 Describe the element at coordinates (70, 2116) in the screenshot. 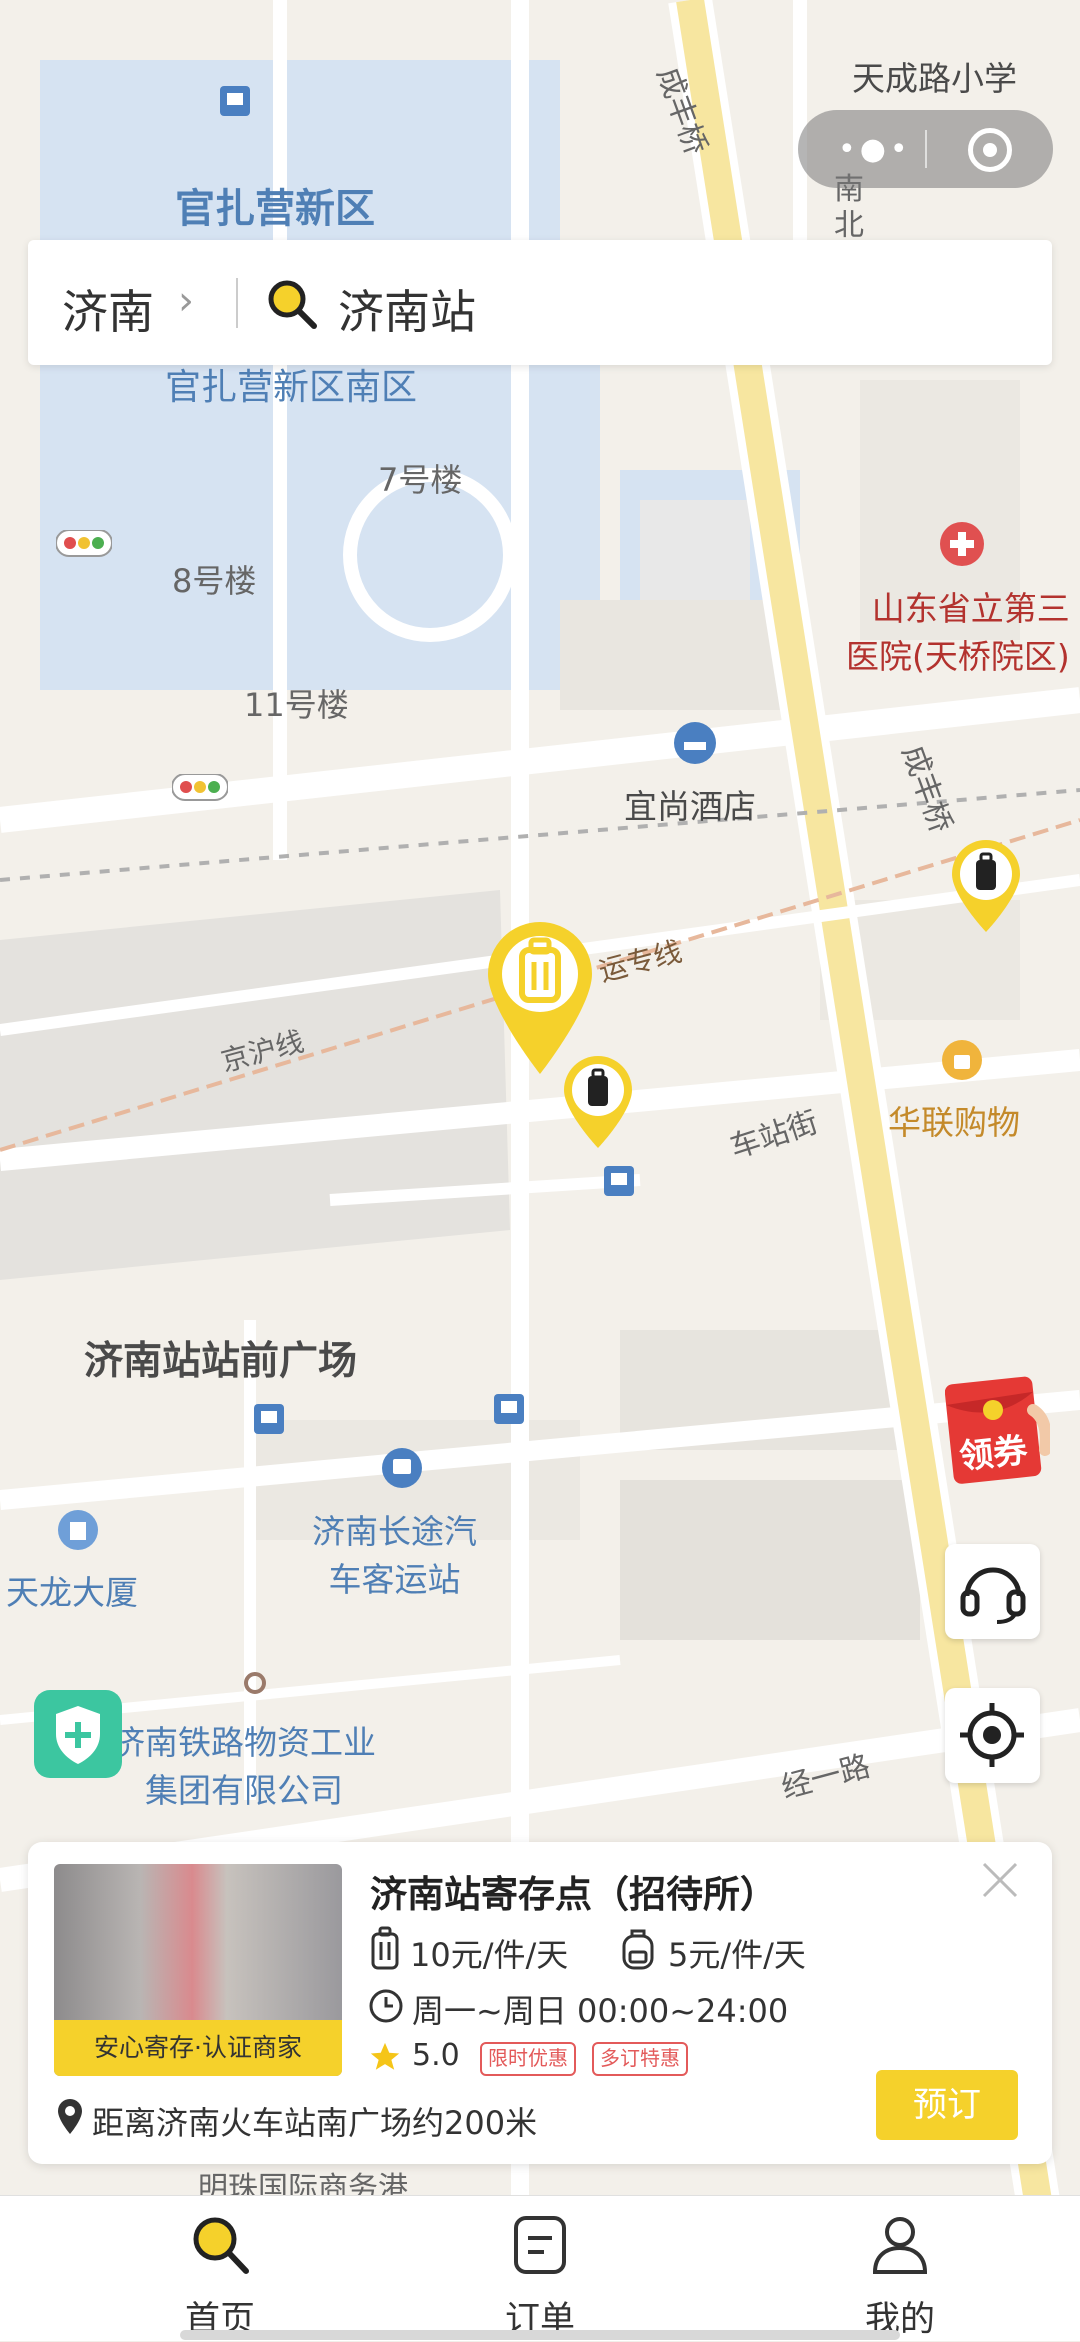

I see `location-pin-icon` at that location.